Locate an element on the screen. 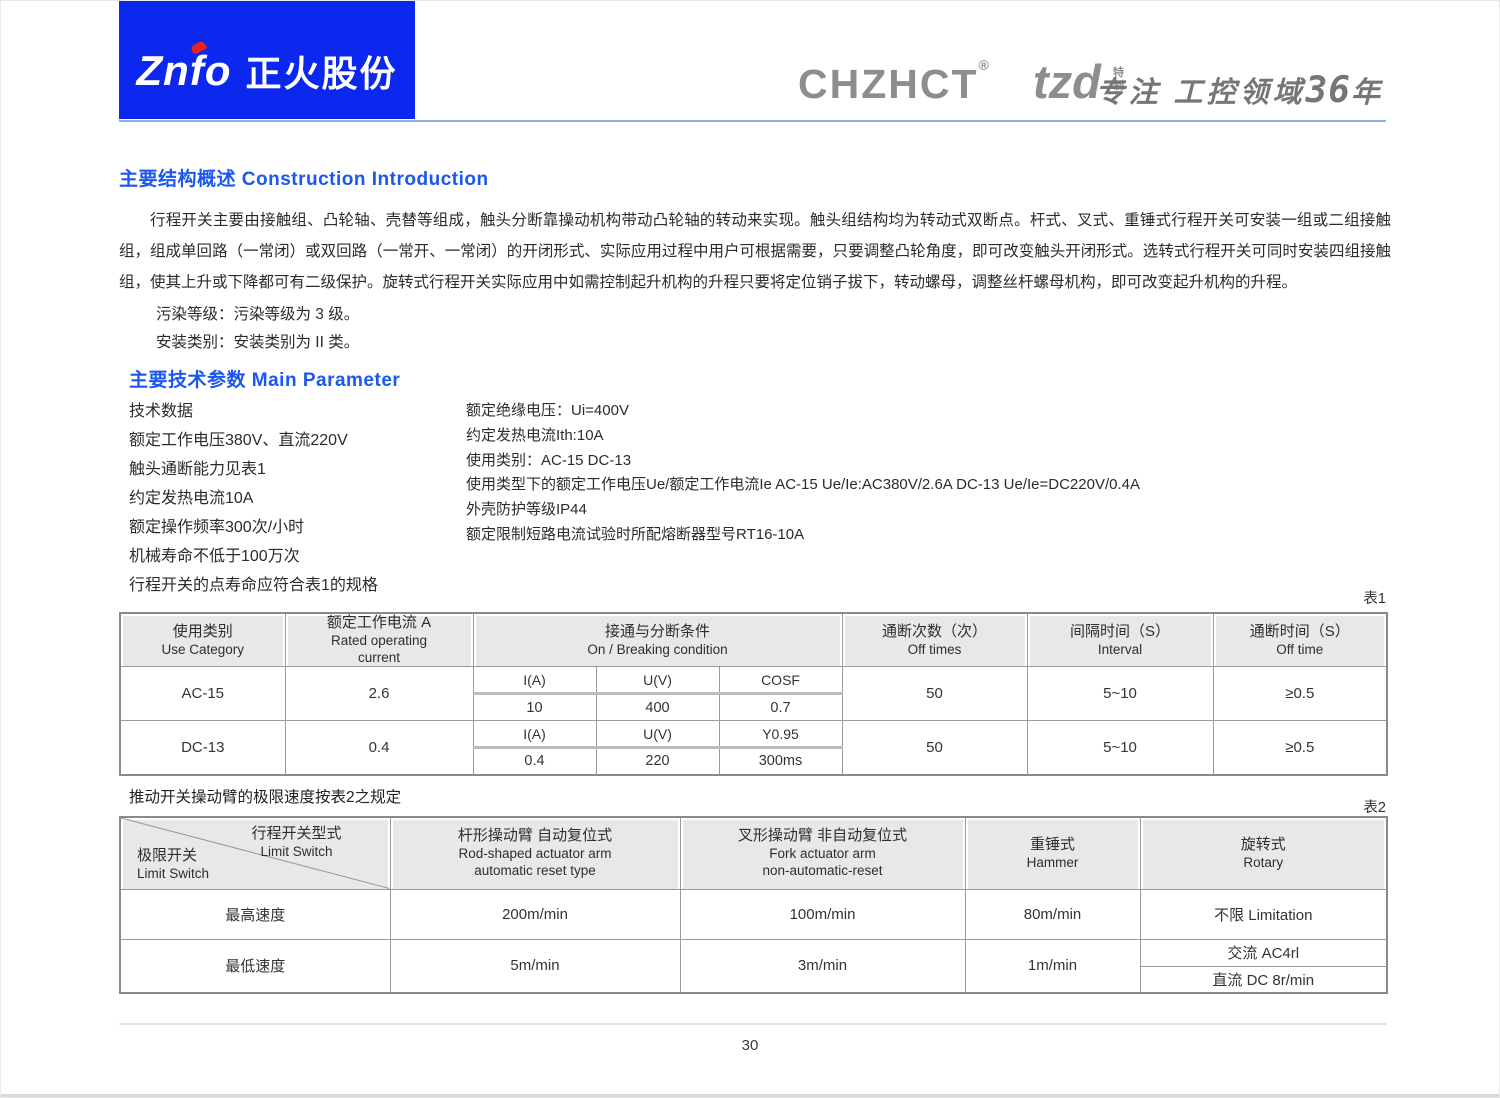 The width and height of the screenshot is (1500, 1098). parameter-item: 额定绝缘电压：Ui=400V is located at coordinates (547, 410).